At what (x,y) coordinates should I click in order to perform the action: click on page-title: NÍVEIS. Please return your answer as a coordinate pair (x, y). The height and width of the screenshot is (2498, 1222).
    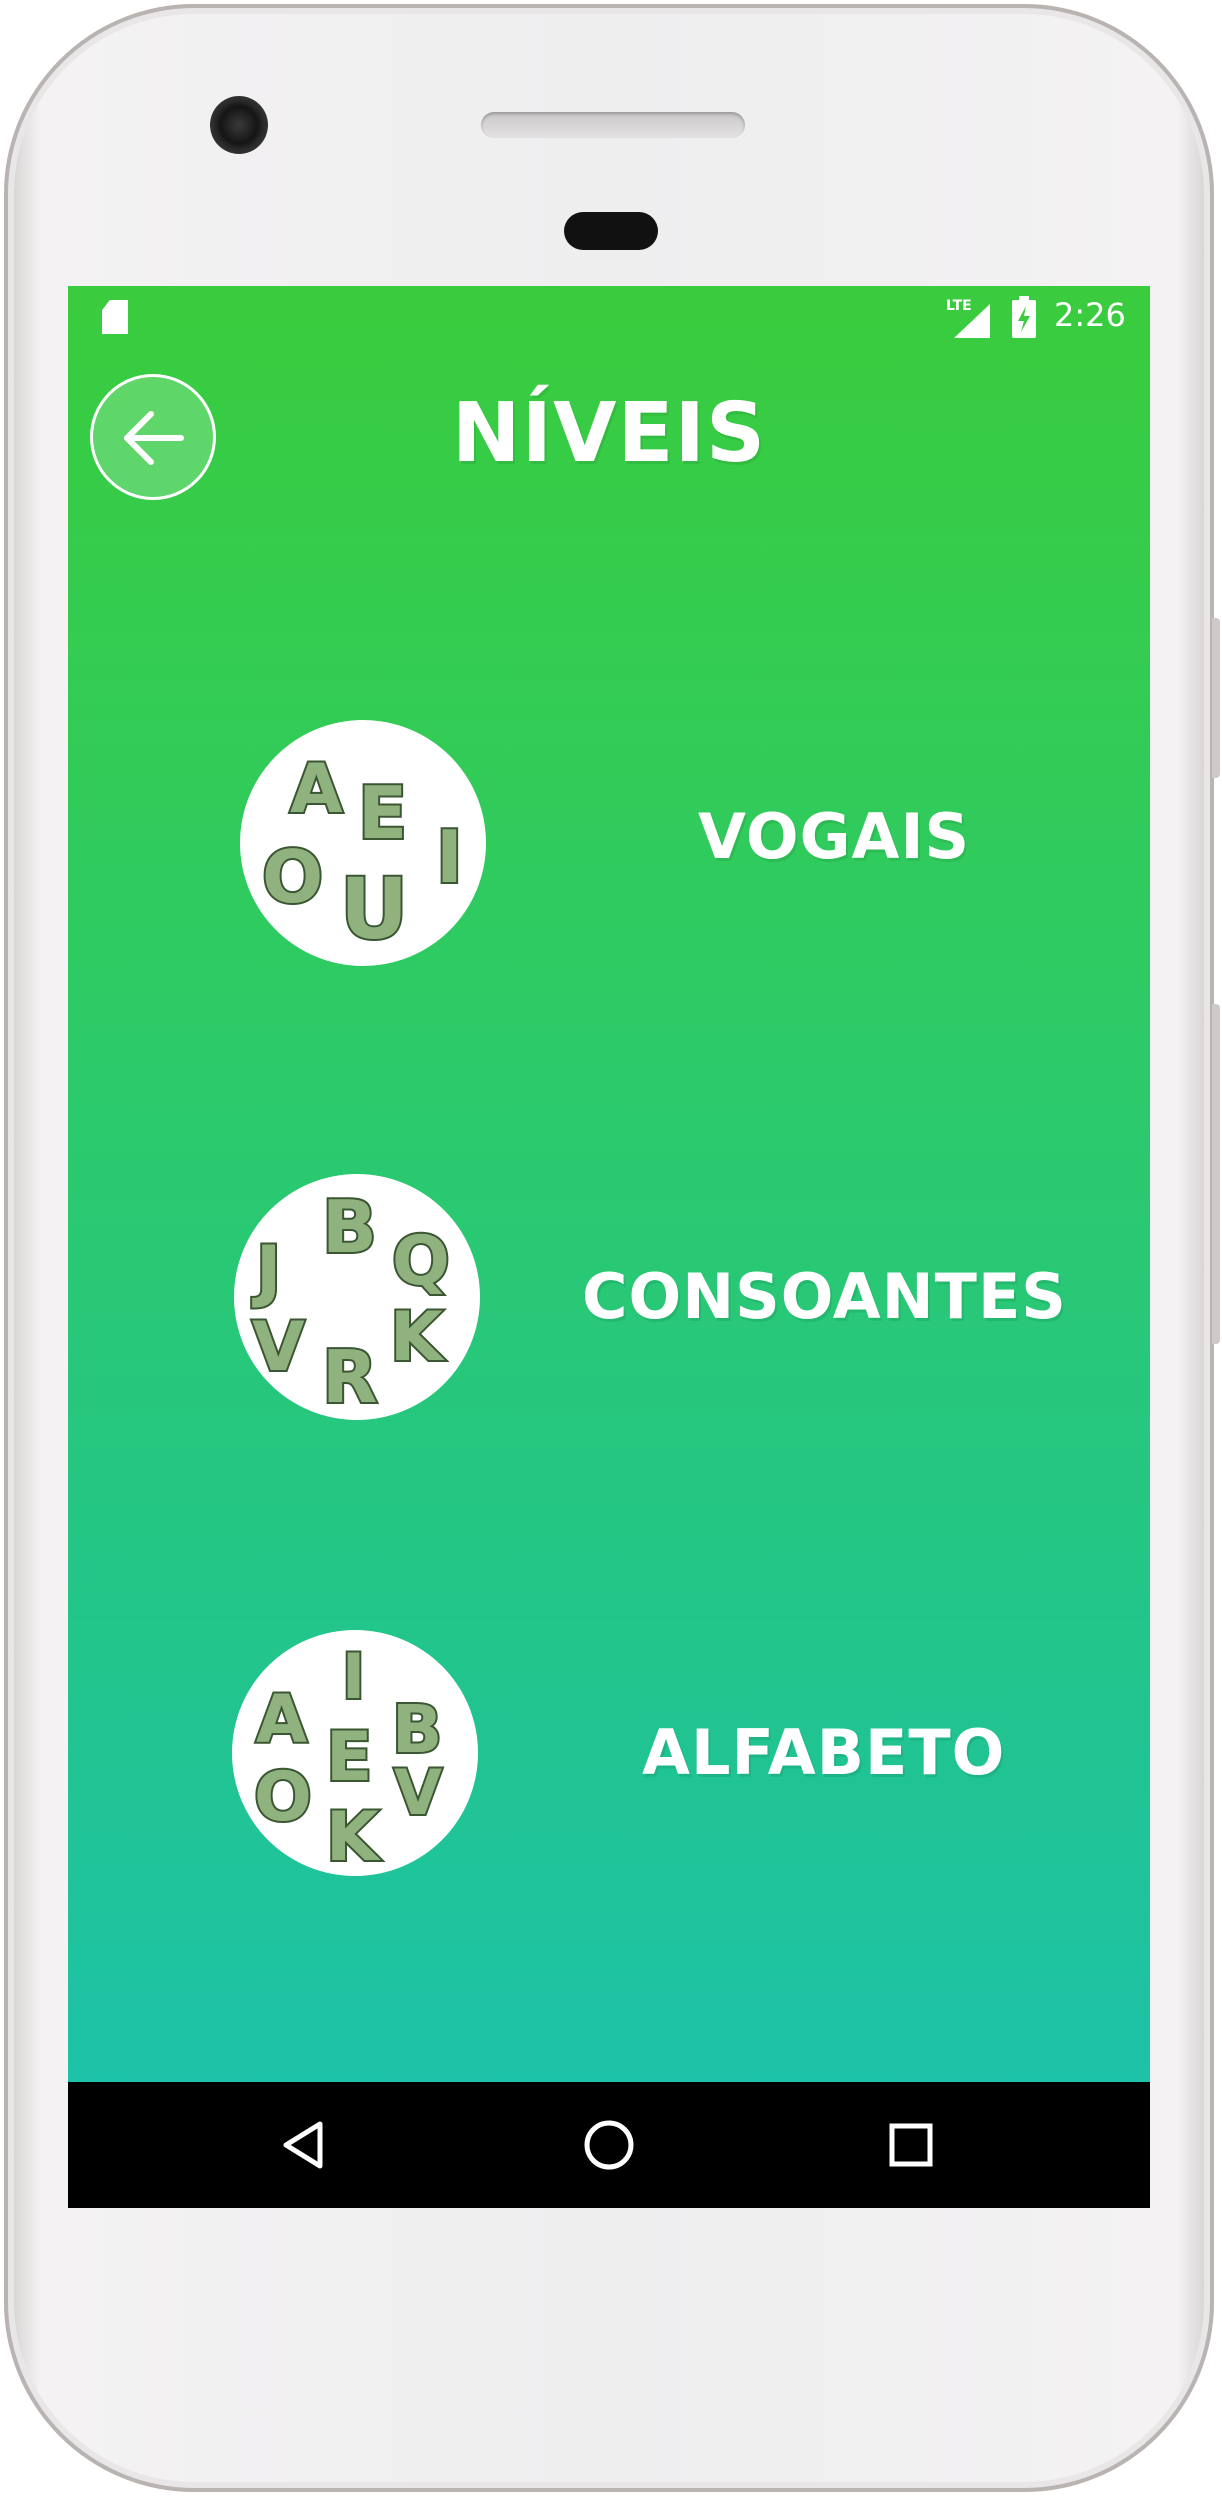
    Looking at the image, I should click on (609, 433).